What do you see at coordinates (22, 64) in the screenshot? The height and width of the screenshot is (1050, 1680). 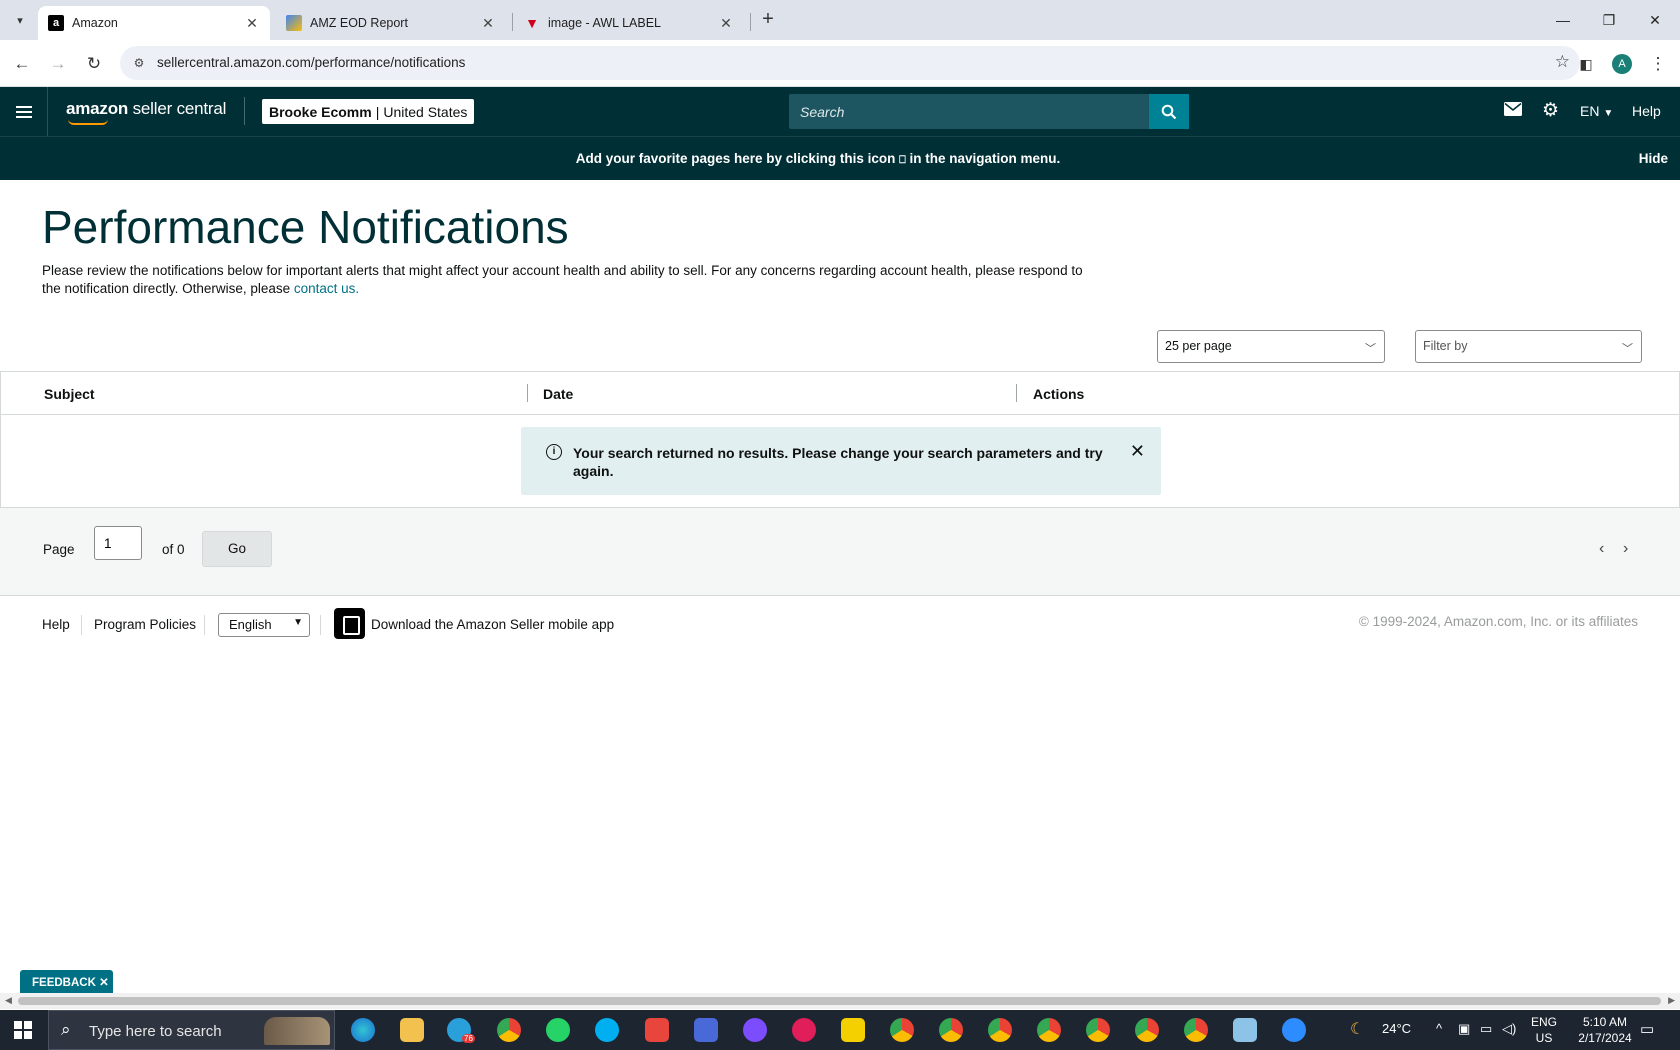 I see `back-button: ←` at bounding box center [22, 64].